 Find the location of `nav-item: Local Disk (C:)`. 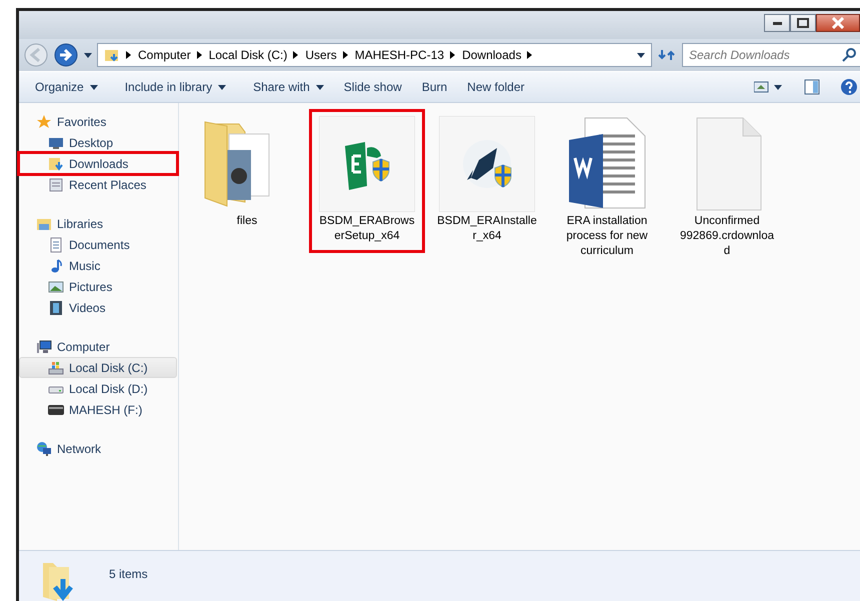

nav-item: Local Disk (C:) is located at coordinates (98, 367).